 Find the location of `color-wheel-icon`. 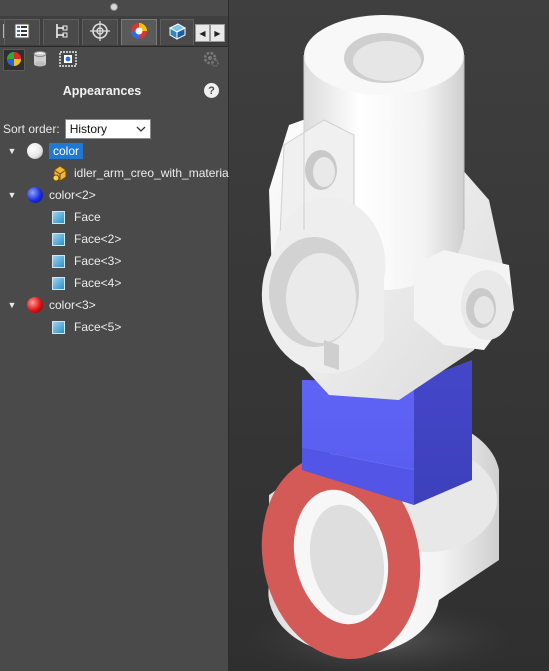

color-wheel-icon is located at coordinates (14, 60).